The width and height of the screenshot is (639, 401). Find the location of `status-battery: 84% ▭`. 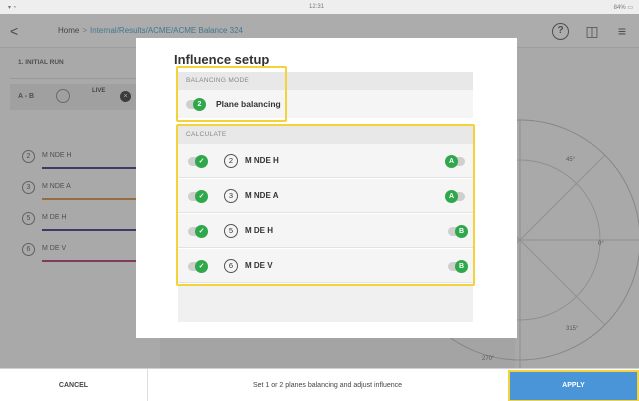

status-battery: 84% ▭ is located at coordinates (623, 8).